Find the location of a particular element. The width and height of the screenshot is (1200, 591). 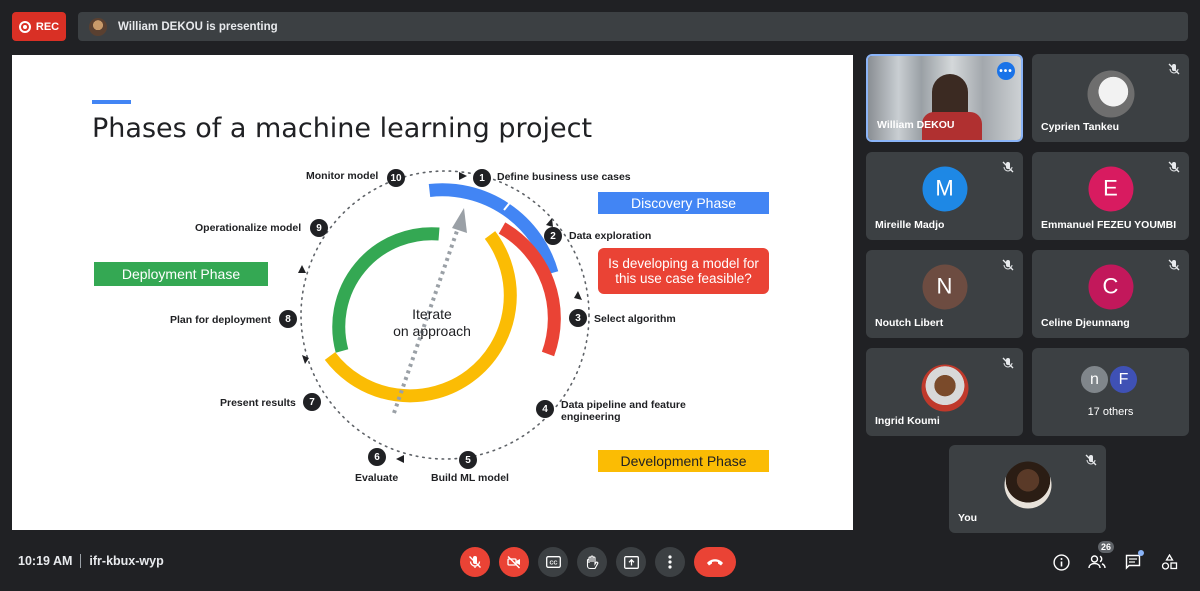

participant-tile-william: ••• William DEKOU is located at coordinates (944, 98).